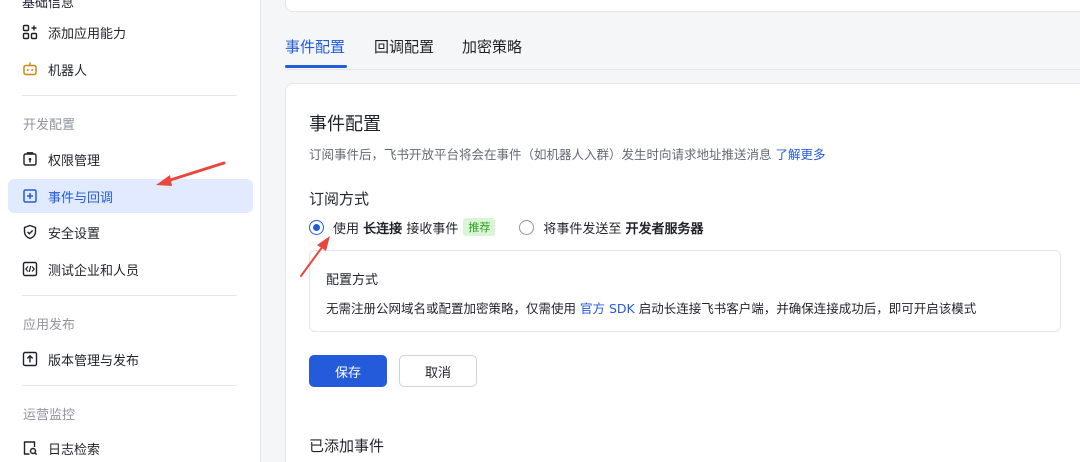  What do you see at coordinates (30, 269) in the screenshot?
I see `code-test-icon` at bounding box center [30, 269].